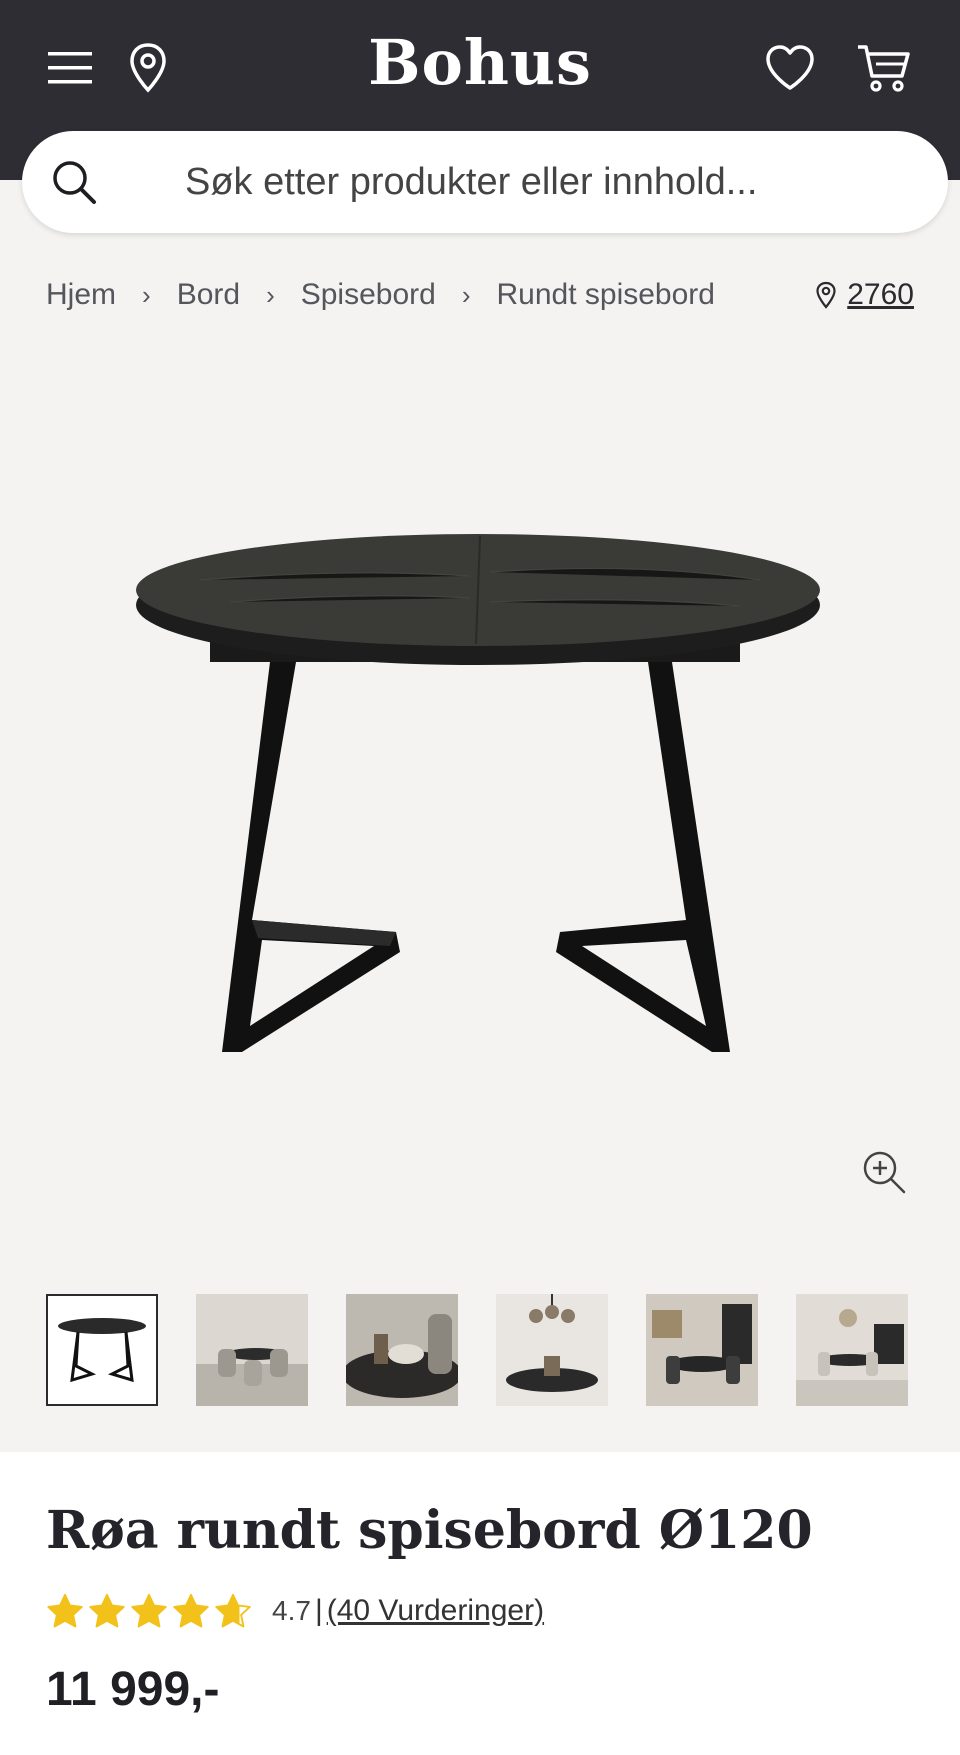 The width and height of the screenshot is (960, 1755). What do you see at coordinates (880, 295) in the screenshot?
I see `postcode: 2760` at bounding box center [880, 295].